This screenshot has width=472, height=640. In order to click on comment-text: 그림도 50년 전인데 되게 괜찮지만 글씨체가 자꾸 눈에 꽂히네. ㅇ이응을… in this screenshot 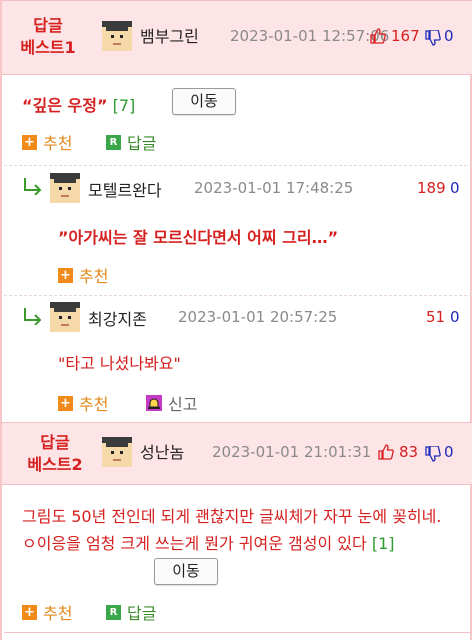, I will do `click(238, 530)`.